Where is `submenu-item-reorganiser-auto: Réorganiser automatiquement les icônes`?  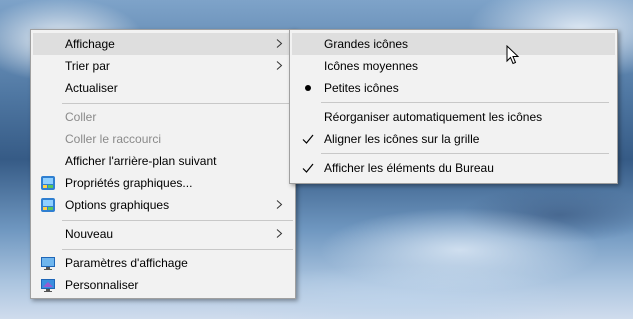 submenu-item-reorganiser-auto: Réorganiser automatiquement les icônes is located at coordinates (453, 117).